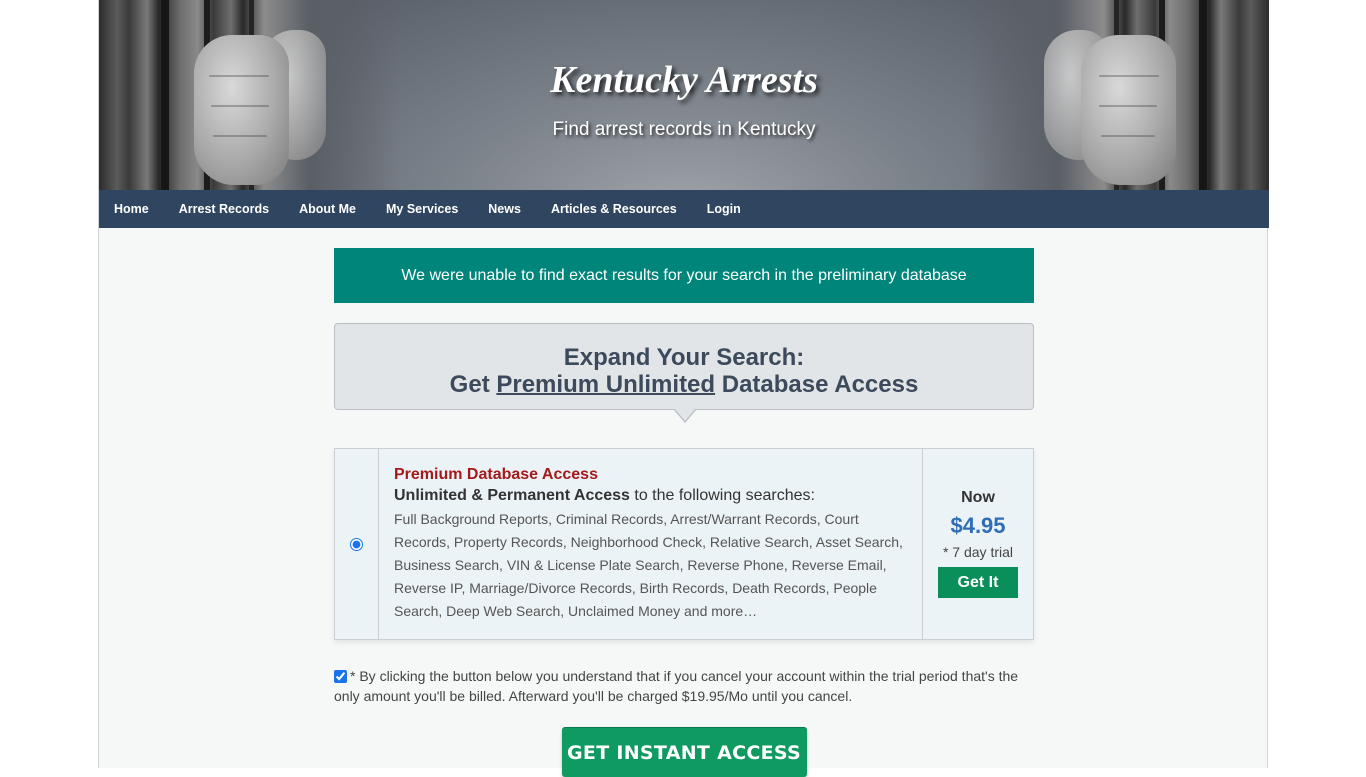 The height and width of the screenshot is (777, 1366). Describe the element at coordinates (504, 209) in the screenshot. I see `nav-news: News` at that location.